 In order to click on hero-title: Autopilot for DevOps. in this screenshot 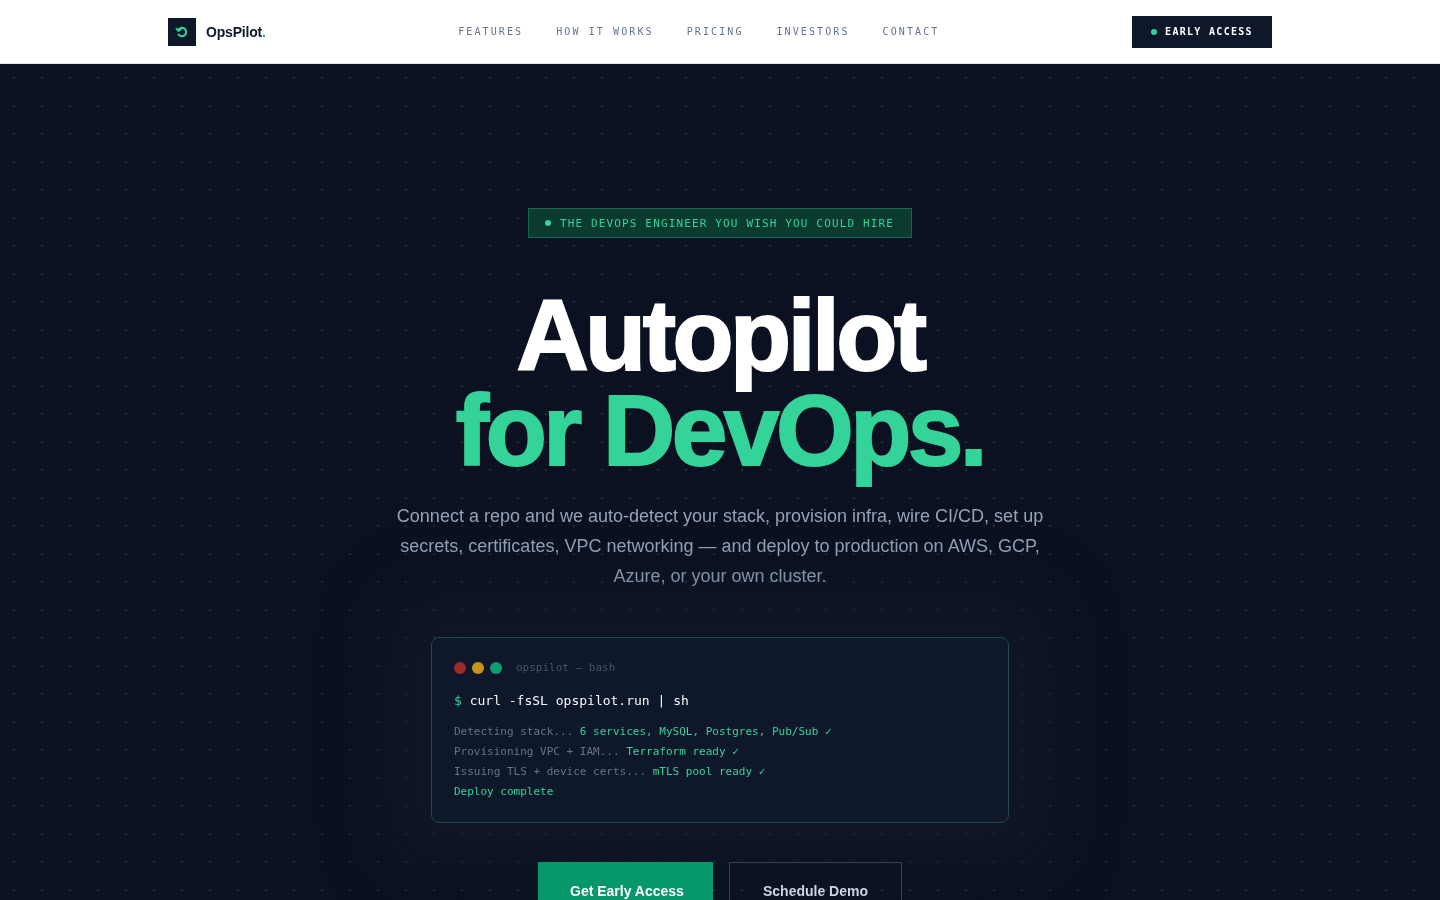, I will do `click(720, 386)`.